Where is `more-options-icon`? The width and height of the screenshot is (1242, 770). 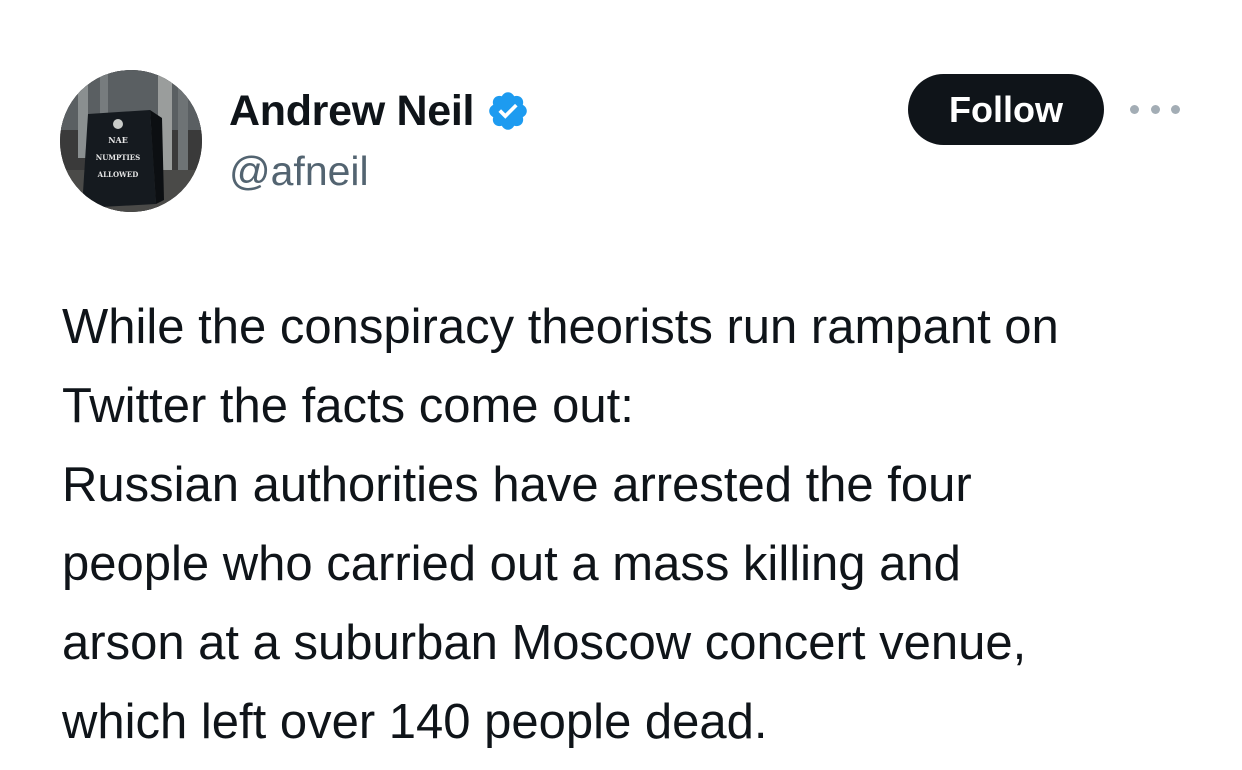
more-options-icon is located at coordinates (1155, 109).